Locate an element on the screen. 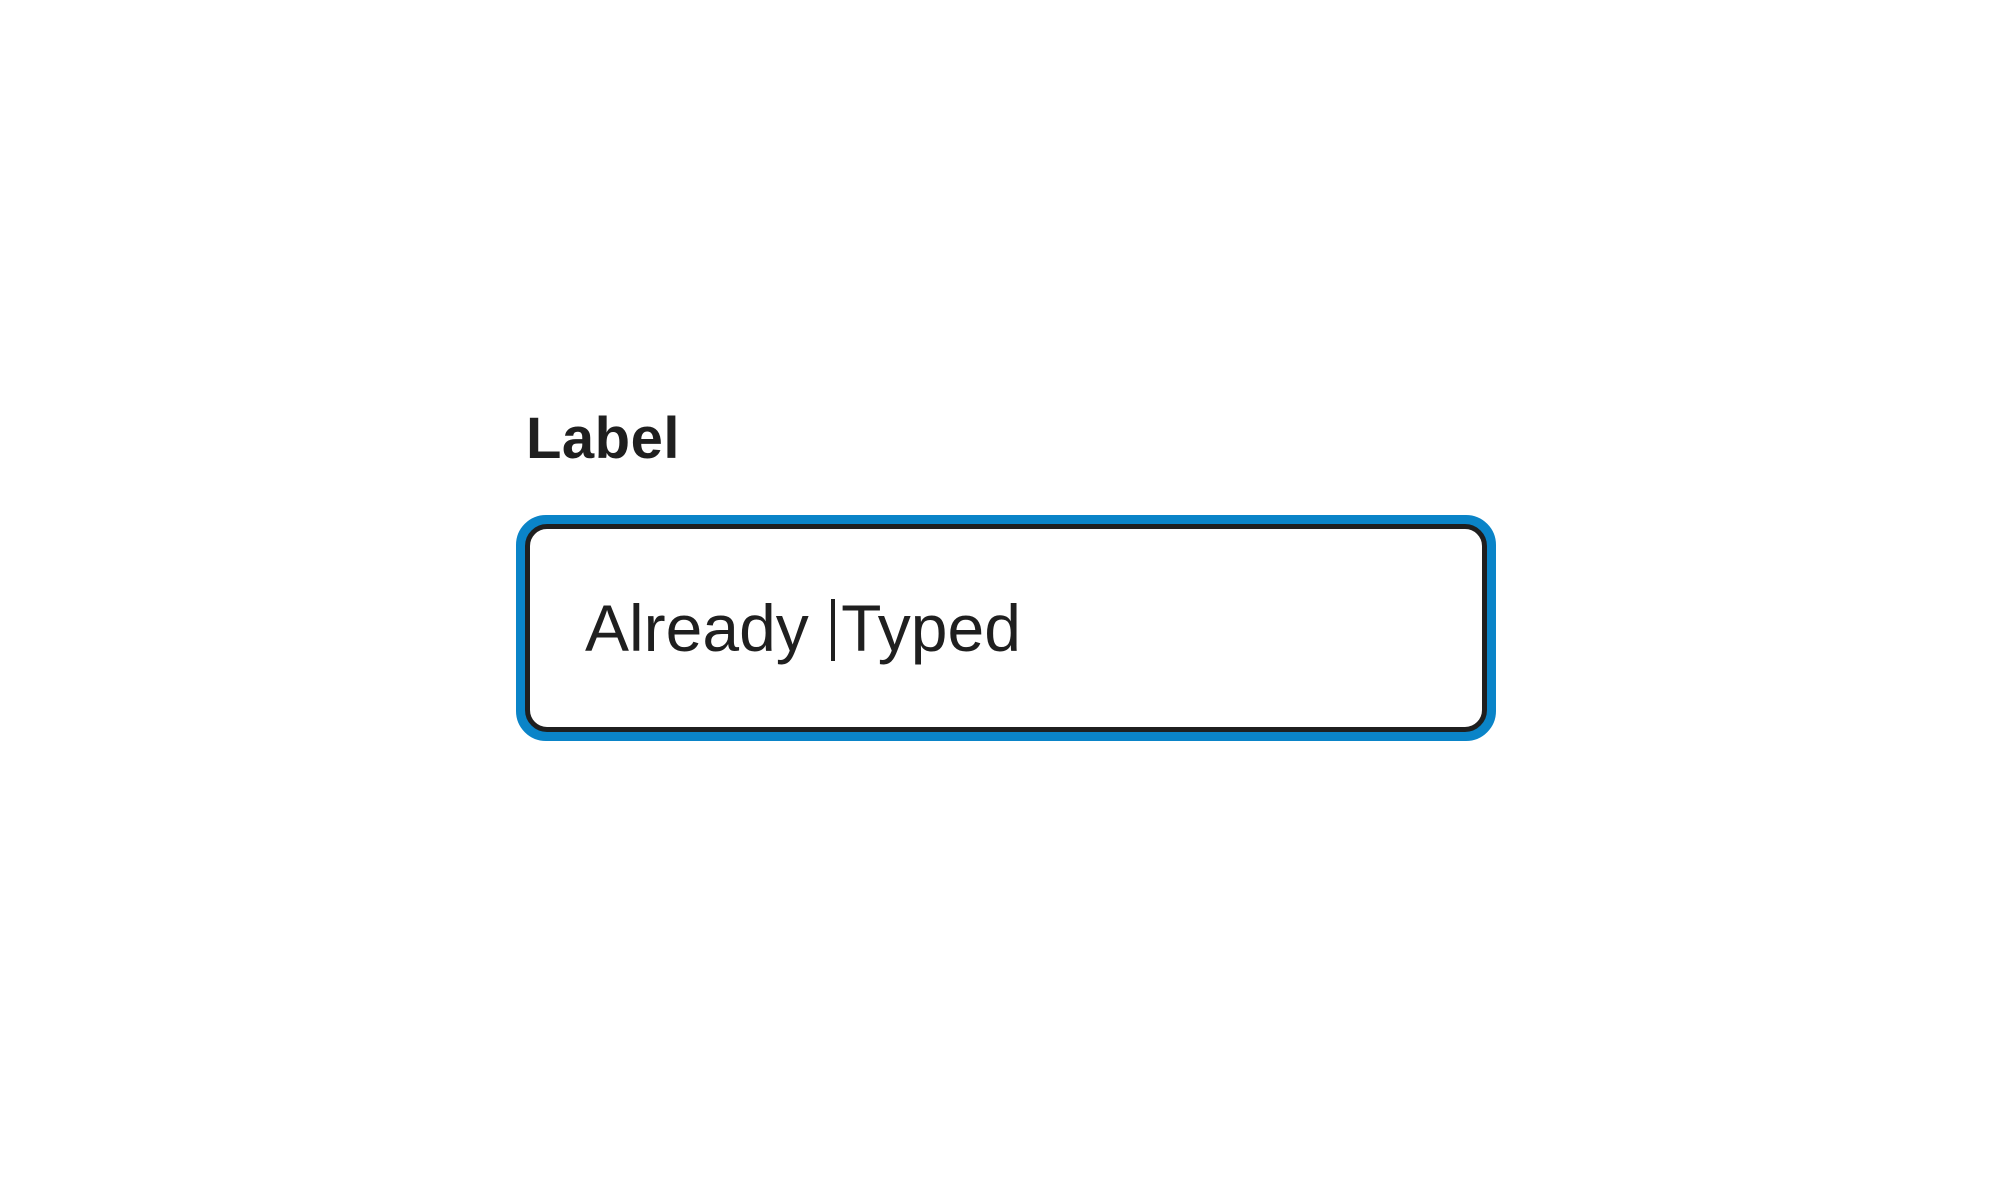 The width and height of the screenshot is (2000, 1200). text-input: Already Typed is located at coordinates (1006, 628).